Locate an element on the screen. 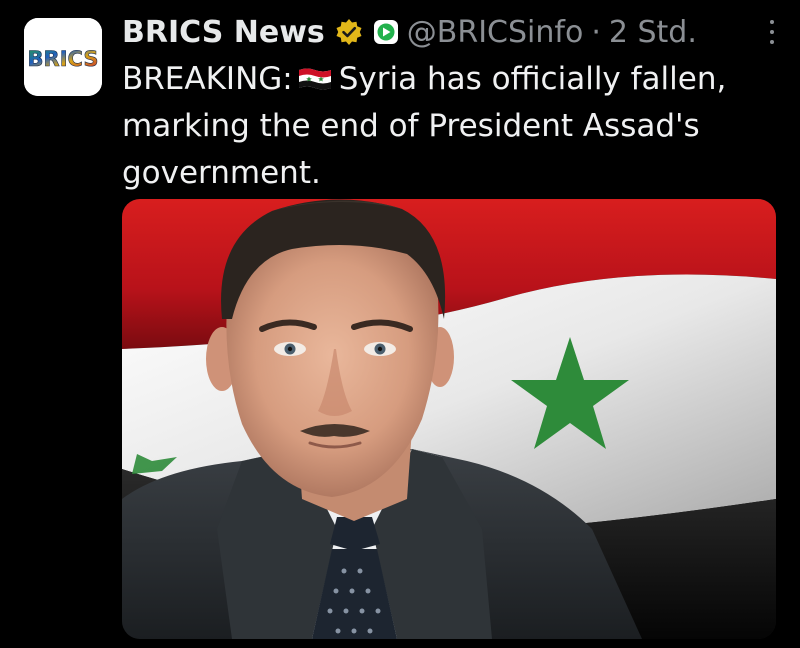 This screenshot has height=648, width=800. post-timestamp: 2 Std. is located at coordinates (653, 32).